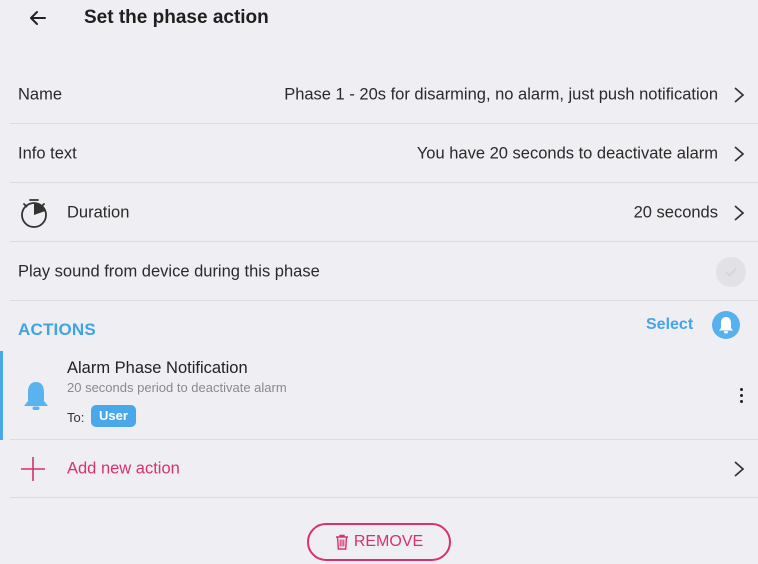  What do you see at coordinates (34, 213) in the screenshot?
I see `timer-icon` at bounding box center [34, 213].